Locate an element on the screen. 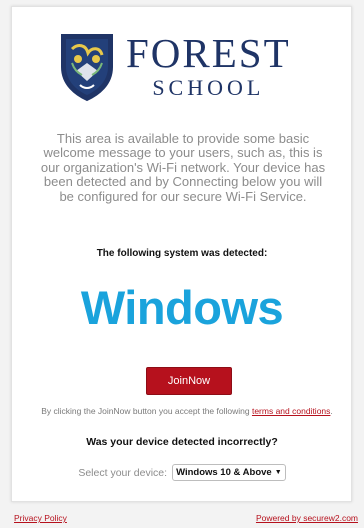 The width and height of the screenshot is (364, 528). chevron-down-icon: ▼ is located at coordinates (278, 472).